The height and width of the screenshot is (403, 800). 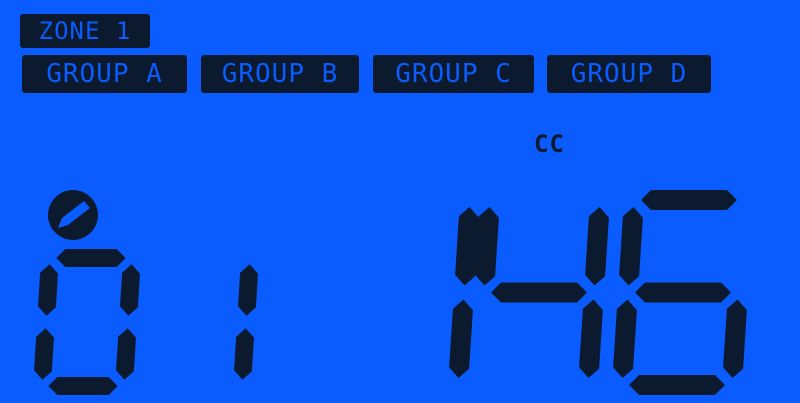 What do you see at coordinates (83, 386) in the screenshot?
I see `digit-0-segment-d` at bounding box center [83, 386].